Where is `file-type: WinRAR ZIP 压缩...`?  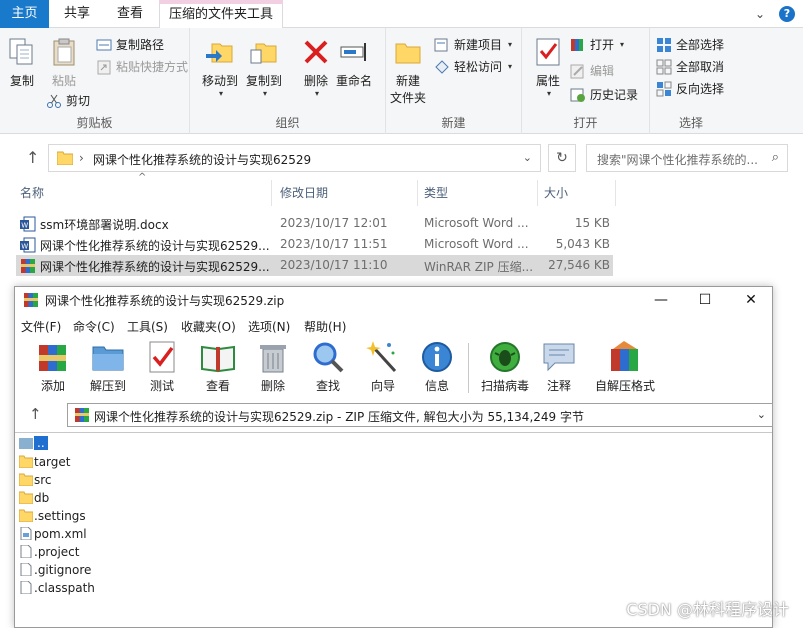
file-type: WinRAR ZIP 压缩... is located at coordinates (479, 267).